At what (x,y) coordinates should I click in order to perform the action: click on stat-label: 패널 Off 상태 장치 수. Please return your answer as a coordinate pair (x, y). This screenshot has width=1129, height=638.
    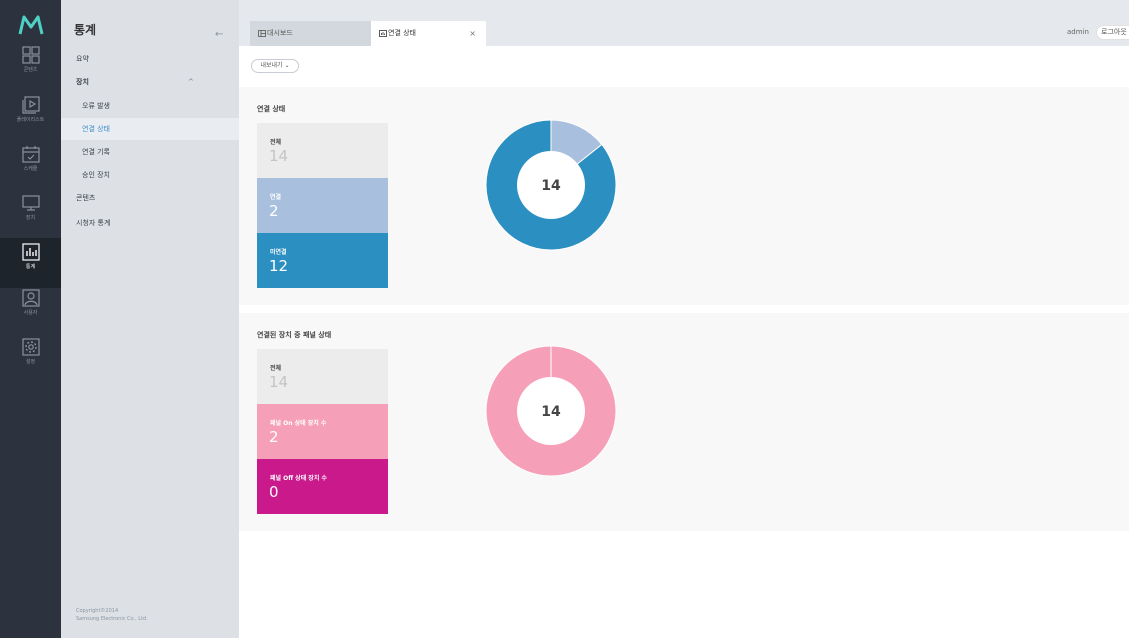
    Looking at the image, I should click on (298, 478).